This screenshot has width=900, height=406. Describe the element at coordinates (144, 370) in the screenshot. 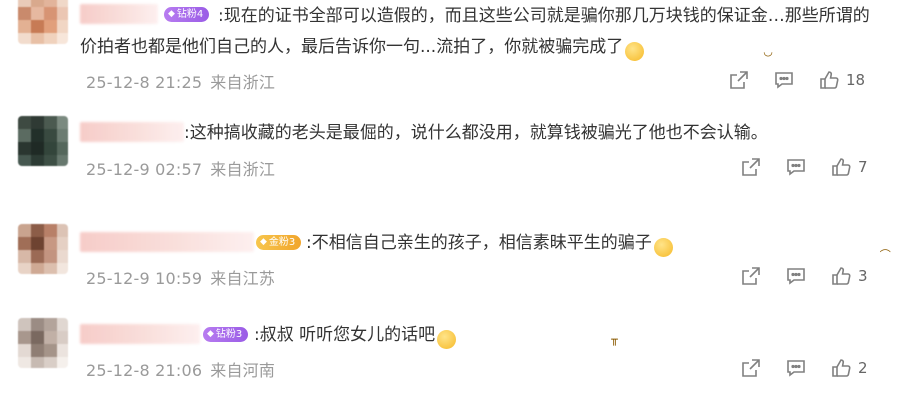

I see `comment-date: 25-12-8 21:06` at that location.